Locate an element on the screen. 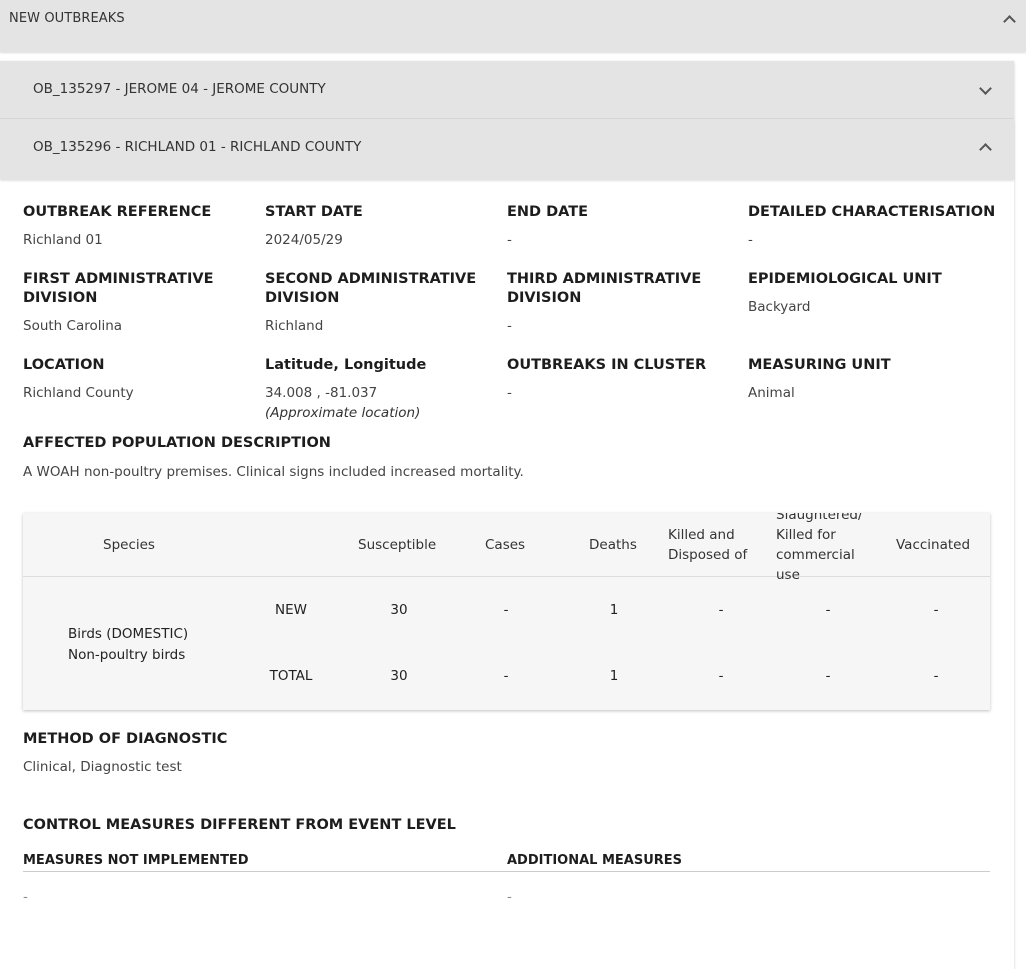 The height and width of the screenshot is (969, 1026). approximate-location-note: (Approximate location) is located at coordinates (343, 413).